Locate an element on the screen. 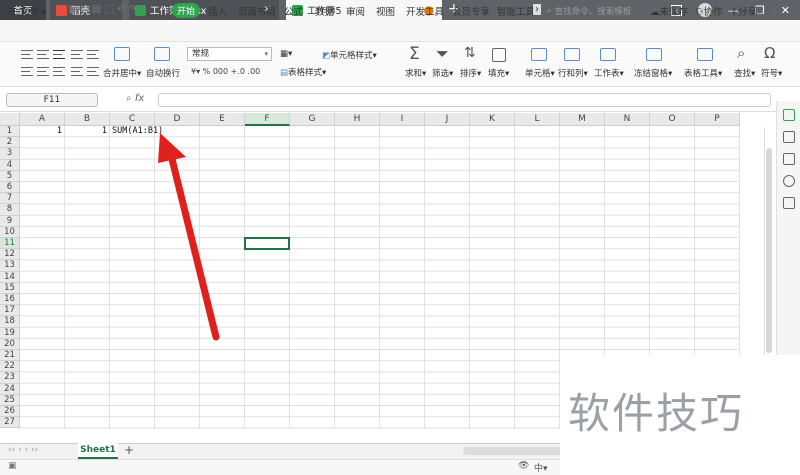 This screenshot has width=800, height=475. sum-button: 求和▾ is located at coordinates (415, 73).